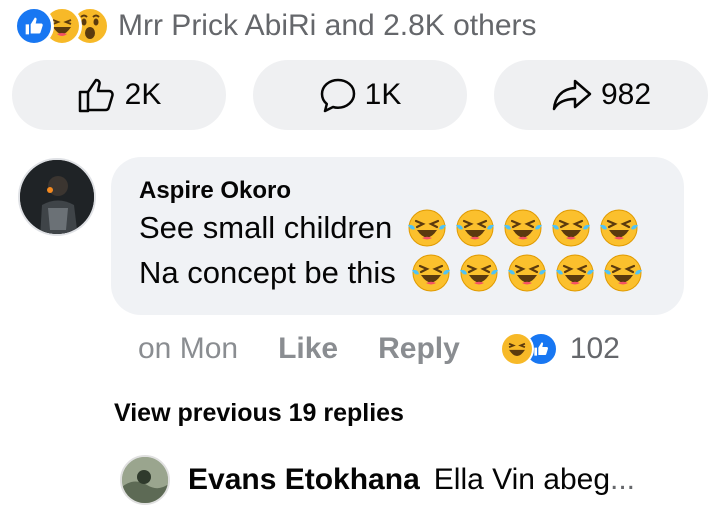 The width and height of the screenshot is (720, 517). Describe the element at coordinates (188, 349) in the screenshot. I see `comment-timestamp: on Mon` at that location.